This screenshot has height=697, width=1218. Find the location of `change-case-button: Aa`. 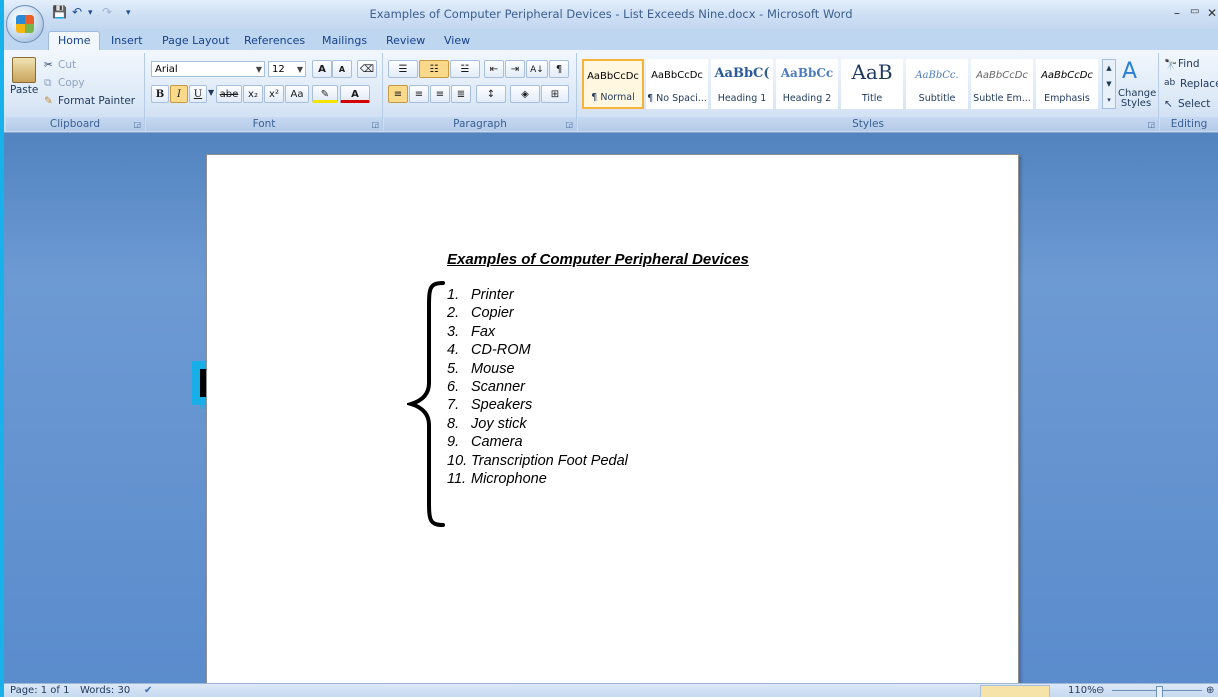

change-case-button: Aa is located at coordinates (297, 94).